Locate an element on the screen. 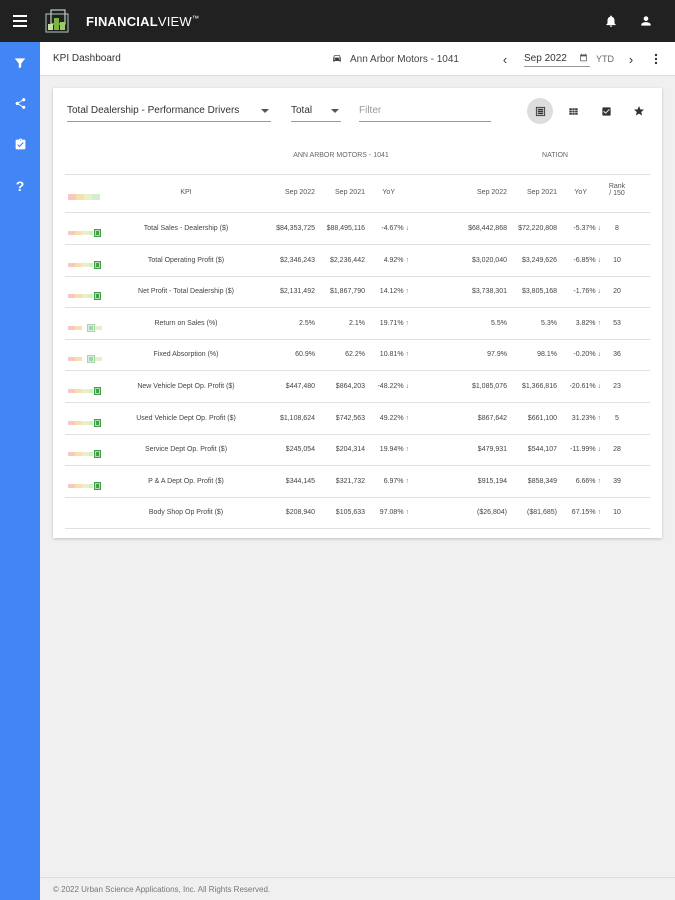 The image size is (675, 900). dealer-yoy-value: 19.94% is located at coordinates (391, 450).